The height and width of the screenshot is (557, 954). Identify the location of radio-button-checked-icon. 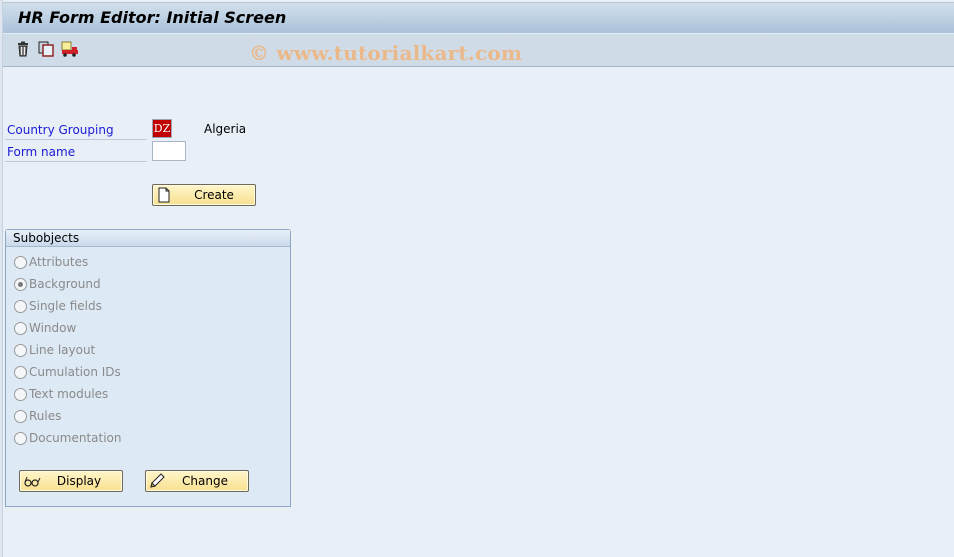
(20, 284).